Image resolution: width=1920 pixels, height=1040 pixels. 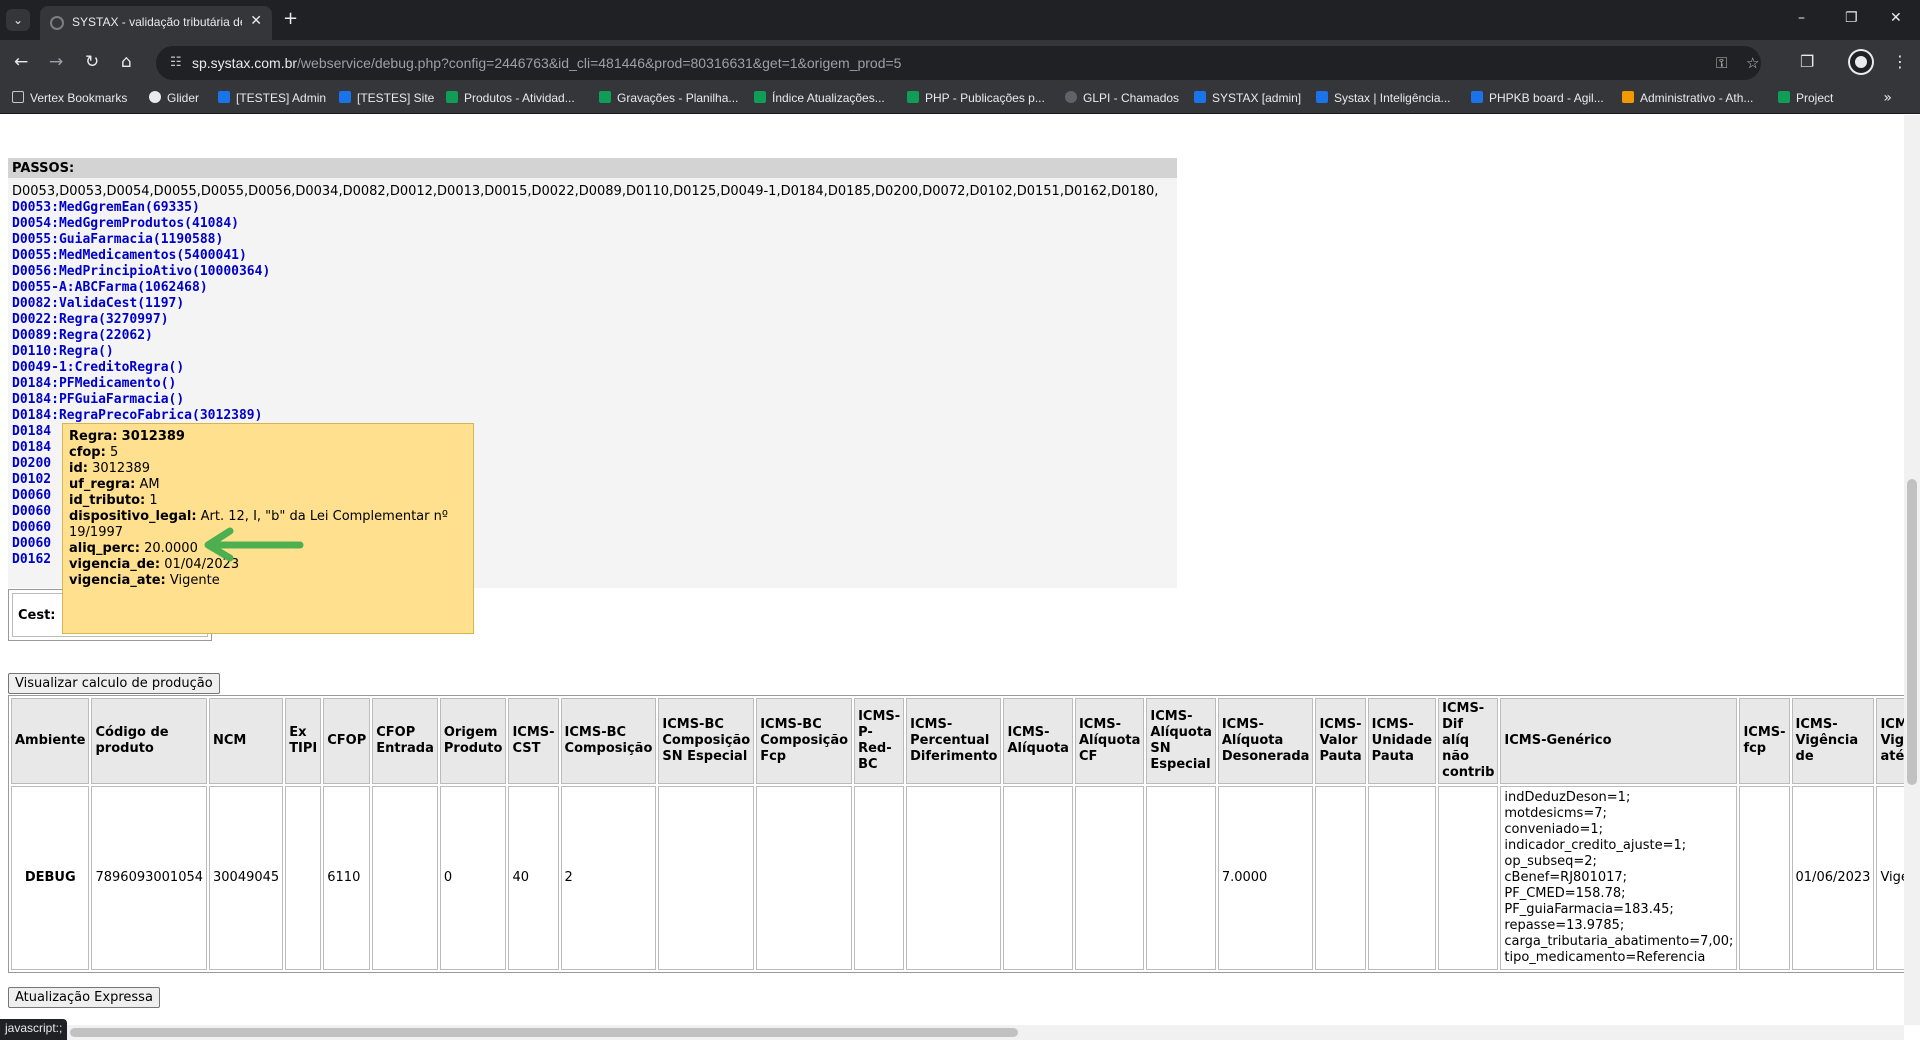 What do you see at coordinates (141, 400) in the screenshot?
I see `step-link: D0184:PFGuiaFarmacia()` at bounding box center [141, 400].